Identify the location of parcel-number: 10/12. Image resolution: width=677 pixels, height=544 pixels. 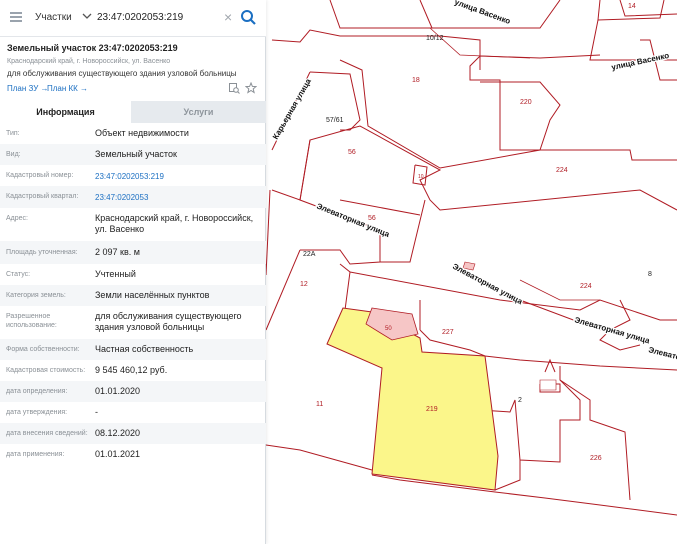
(435, 38).